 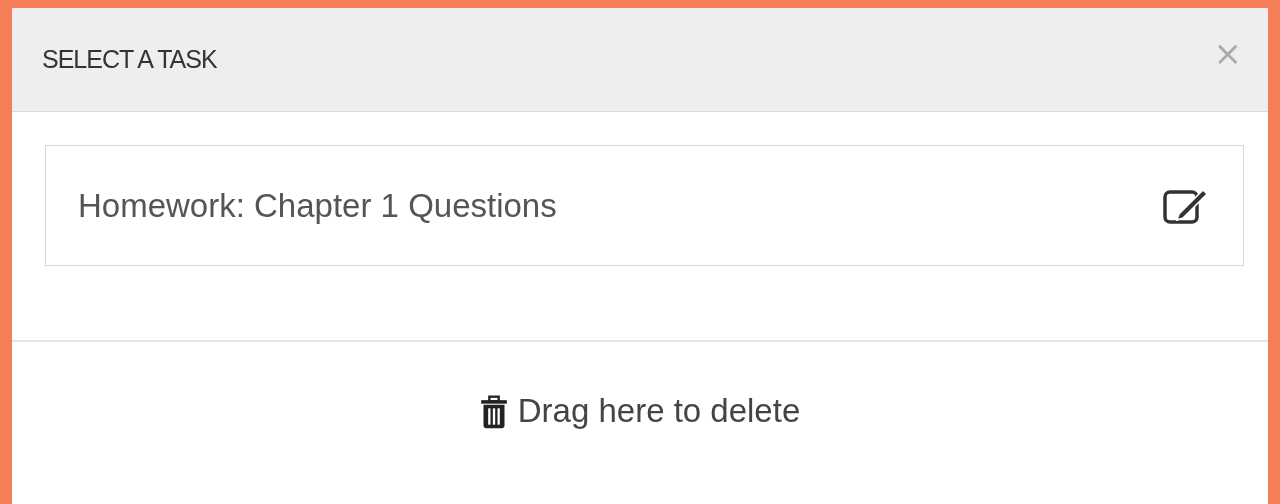 What do you see at coordinates (317, 205) in the screenshot?
I see `task-label: Homework: Chapter 1 Questions` at bounding box center [317, 205].